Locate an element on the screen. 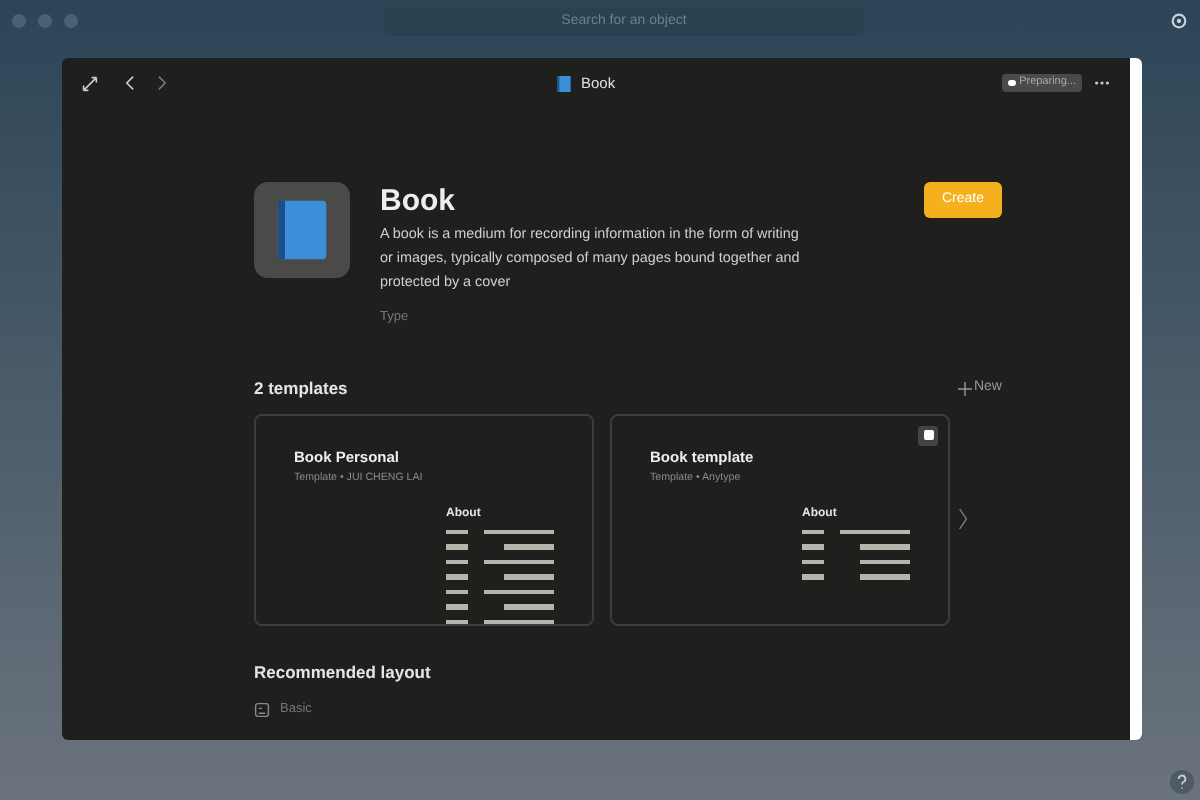  help-icon is located at coordinates (1182, 782).